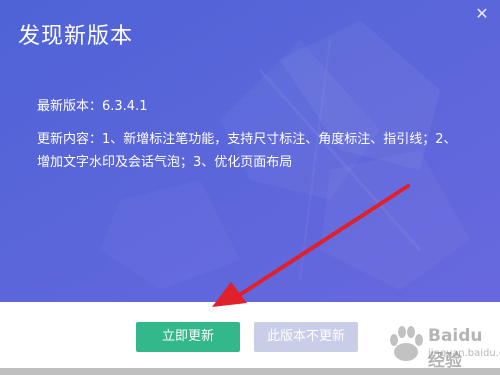  Describe the element at coordinates (92, 106) in the screenshot. I see `latest-version-text: 最新版本：6.3.4.1` at that location.